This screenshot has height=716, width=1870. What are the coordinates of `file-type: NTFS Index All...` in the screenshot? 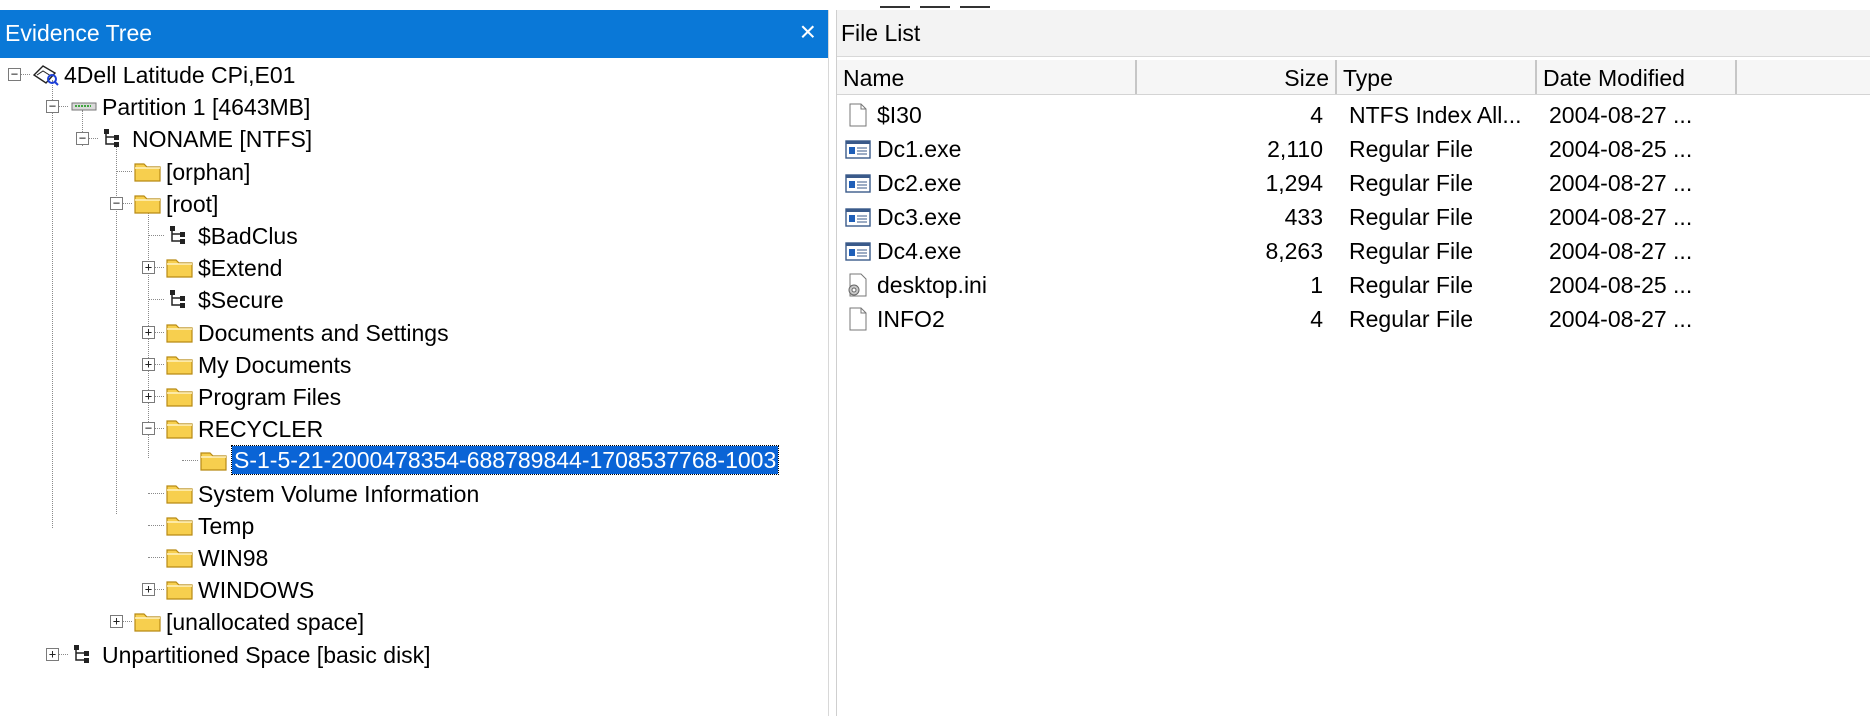 It's located at (1435, 115).